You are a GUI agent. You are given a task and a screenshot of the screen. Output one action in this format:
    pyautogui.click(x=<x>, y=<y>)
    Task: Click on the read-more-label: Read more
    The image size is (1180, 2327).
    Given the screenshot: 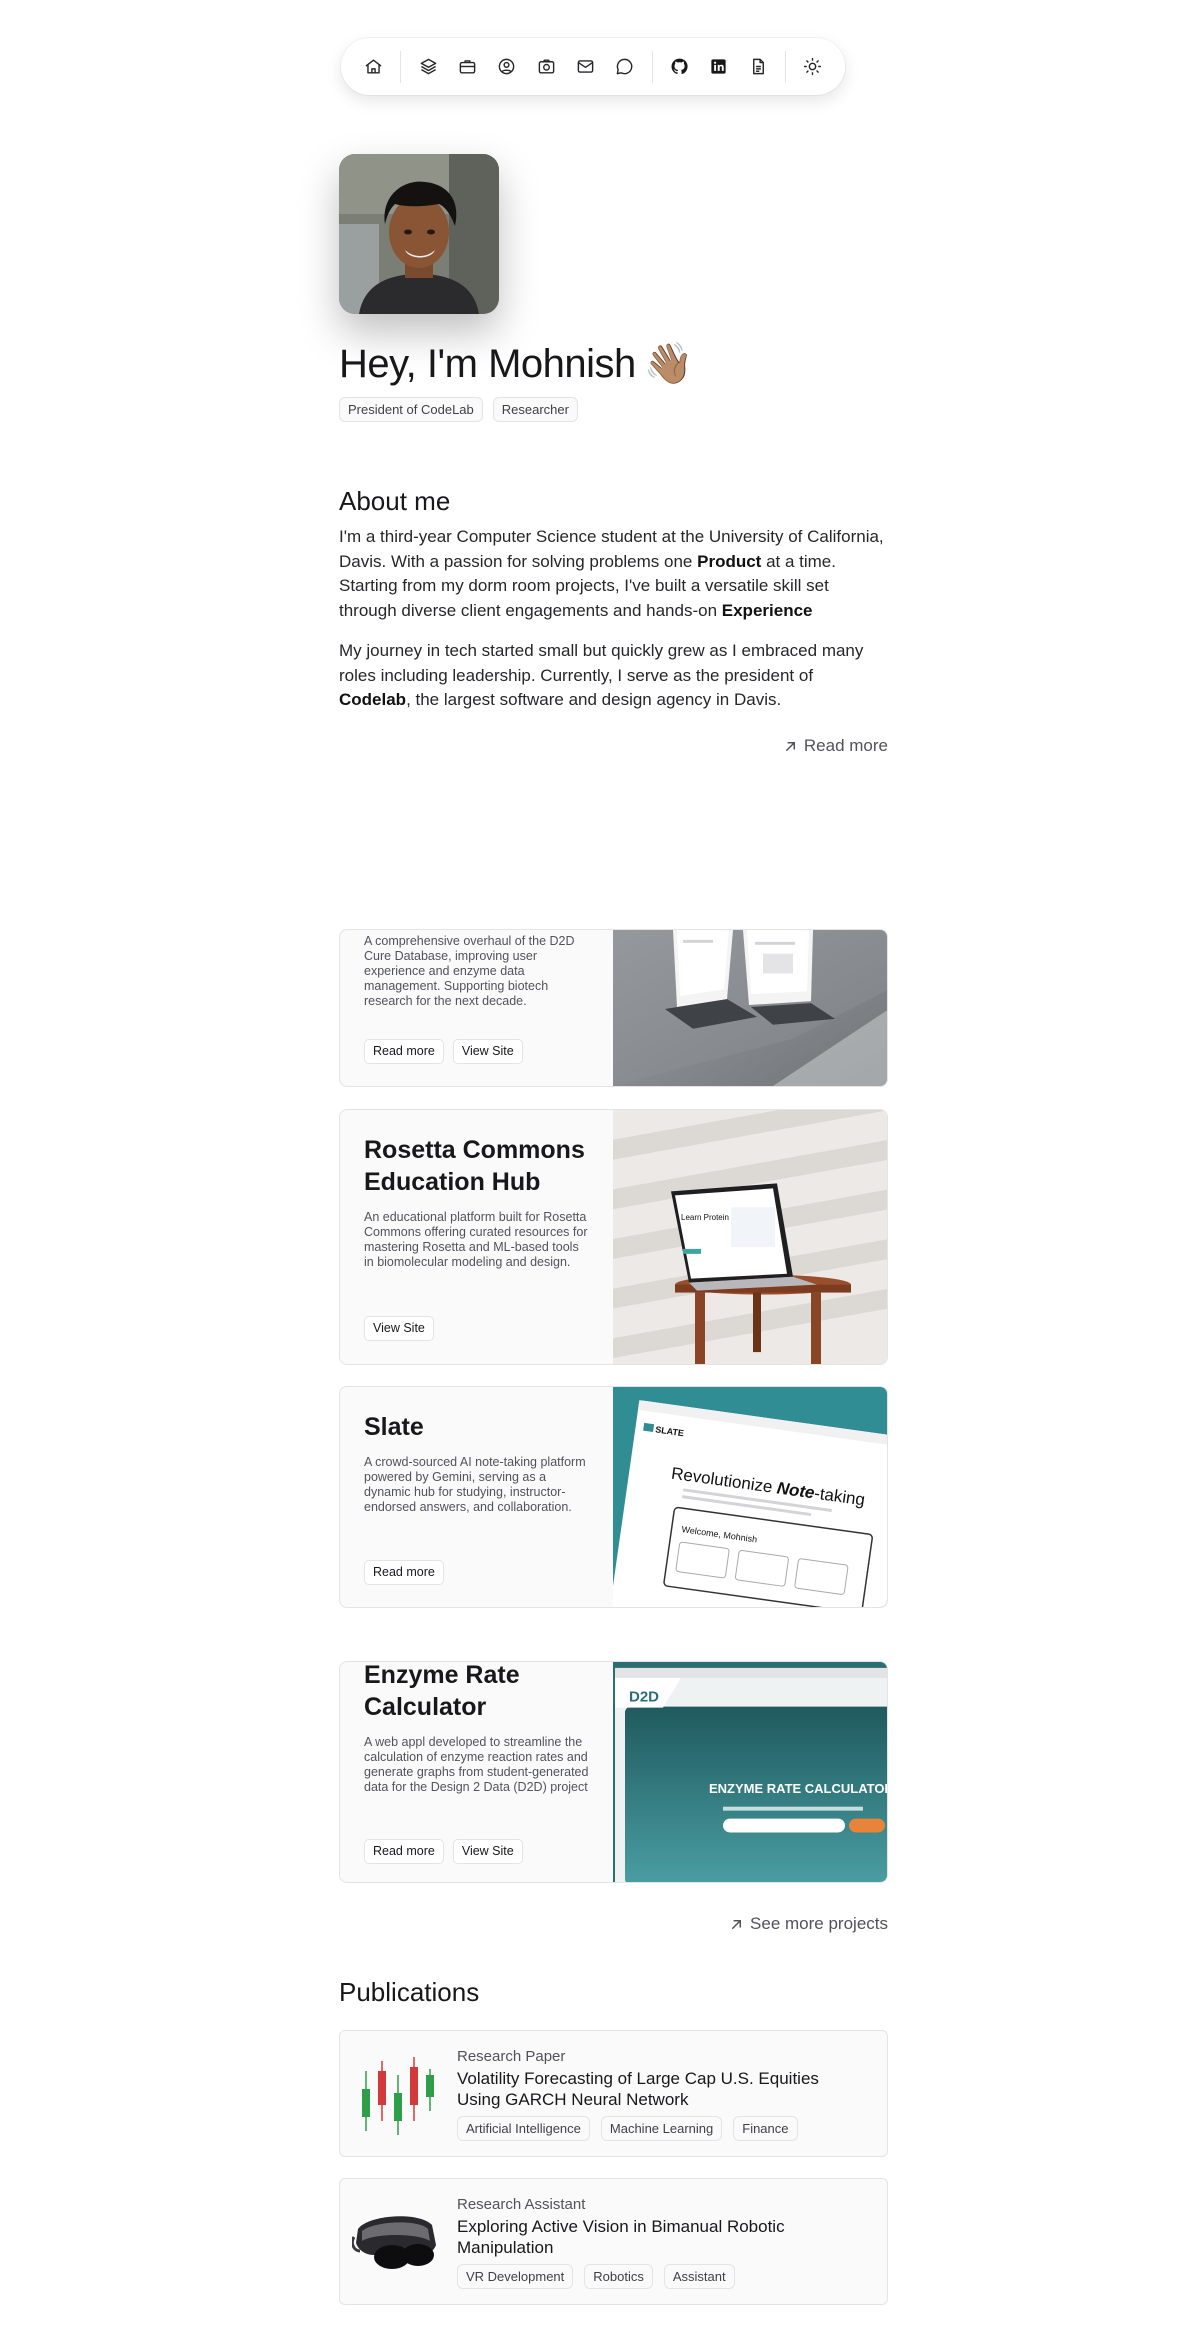 What is the action you would take?
    pyautogui.click(x=845, y=745)
    